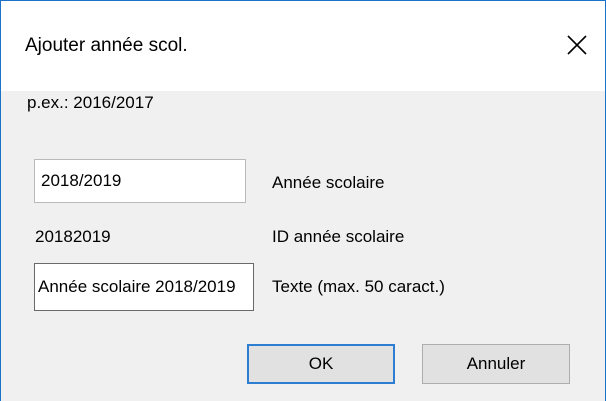  I want to click on dialog-title: Ajouter année scol., so click(106, 45).